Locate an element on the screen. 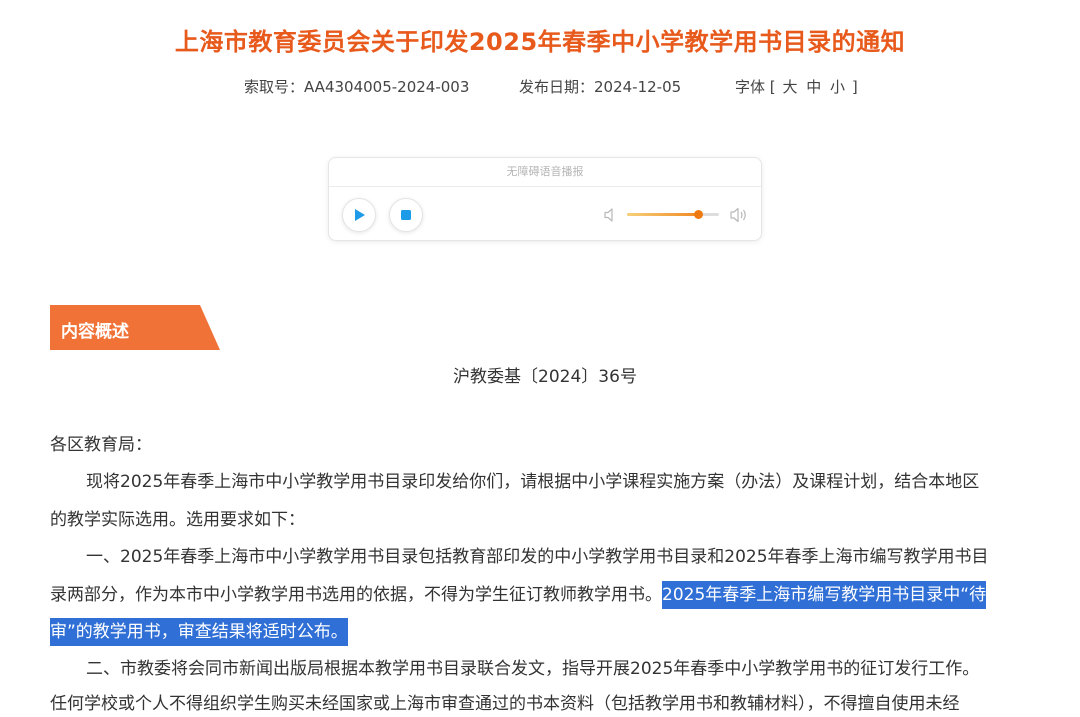 This screenshot has height=717, width=1080. player-title: 无障碍语音播报 is located at coordinates (545, 172).